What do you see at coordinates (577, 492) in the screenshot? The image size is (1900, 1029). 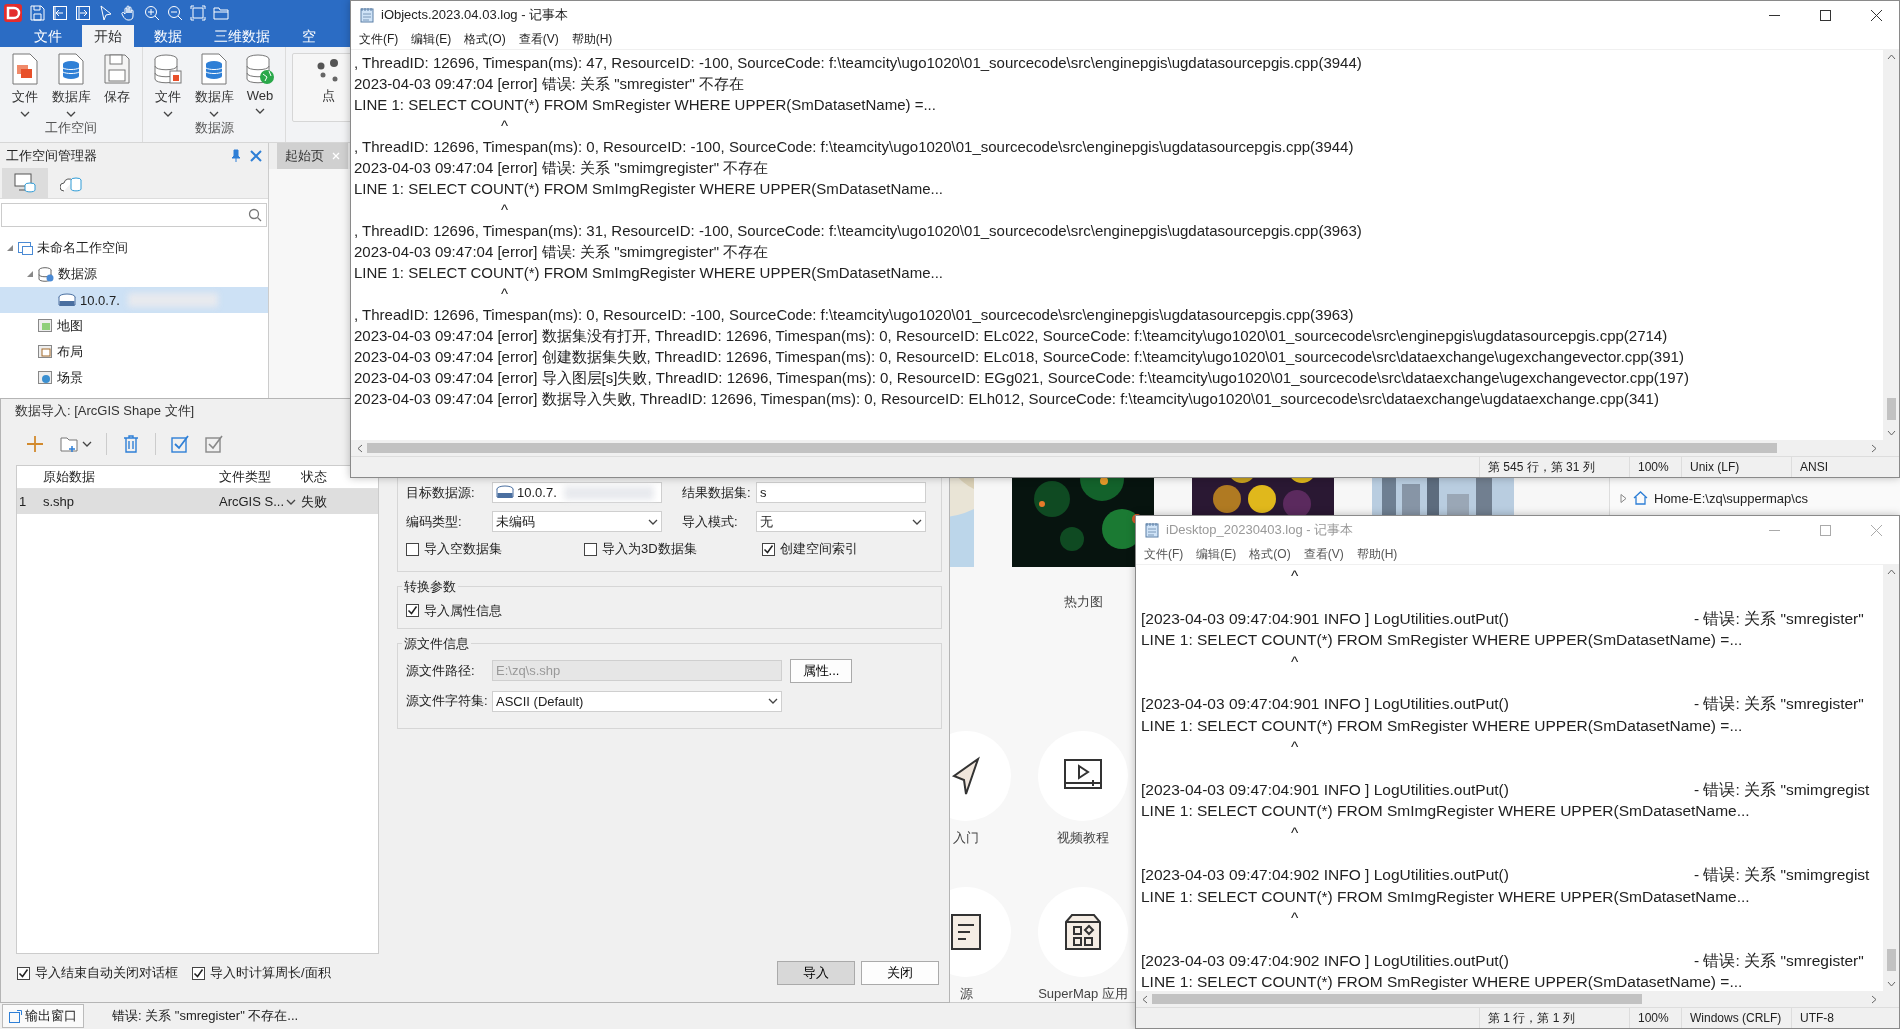 I see `input-field: 10.0.7.` at bounding box center [577, 492].